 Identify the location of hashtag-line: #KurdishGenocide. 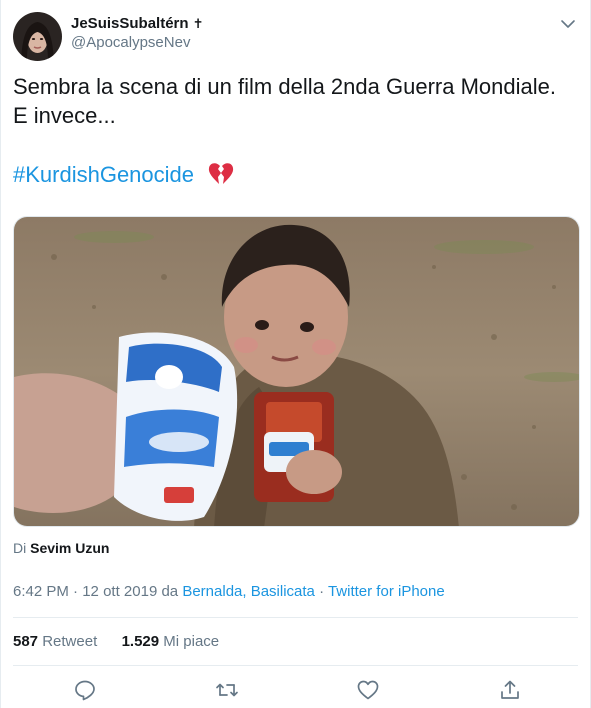
(123, 174).